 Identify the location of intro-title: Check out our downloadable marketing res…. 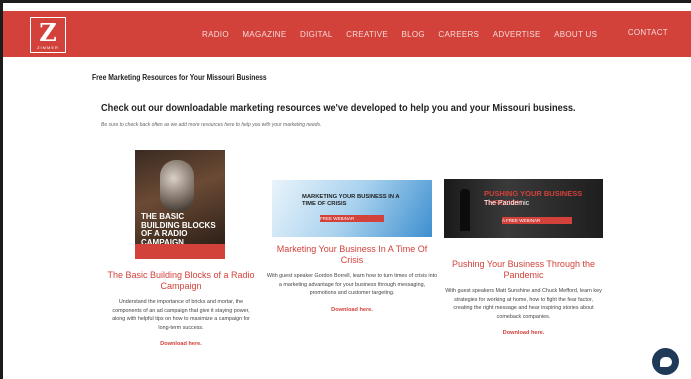
(338, 108).